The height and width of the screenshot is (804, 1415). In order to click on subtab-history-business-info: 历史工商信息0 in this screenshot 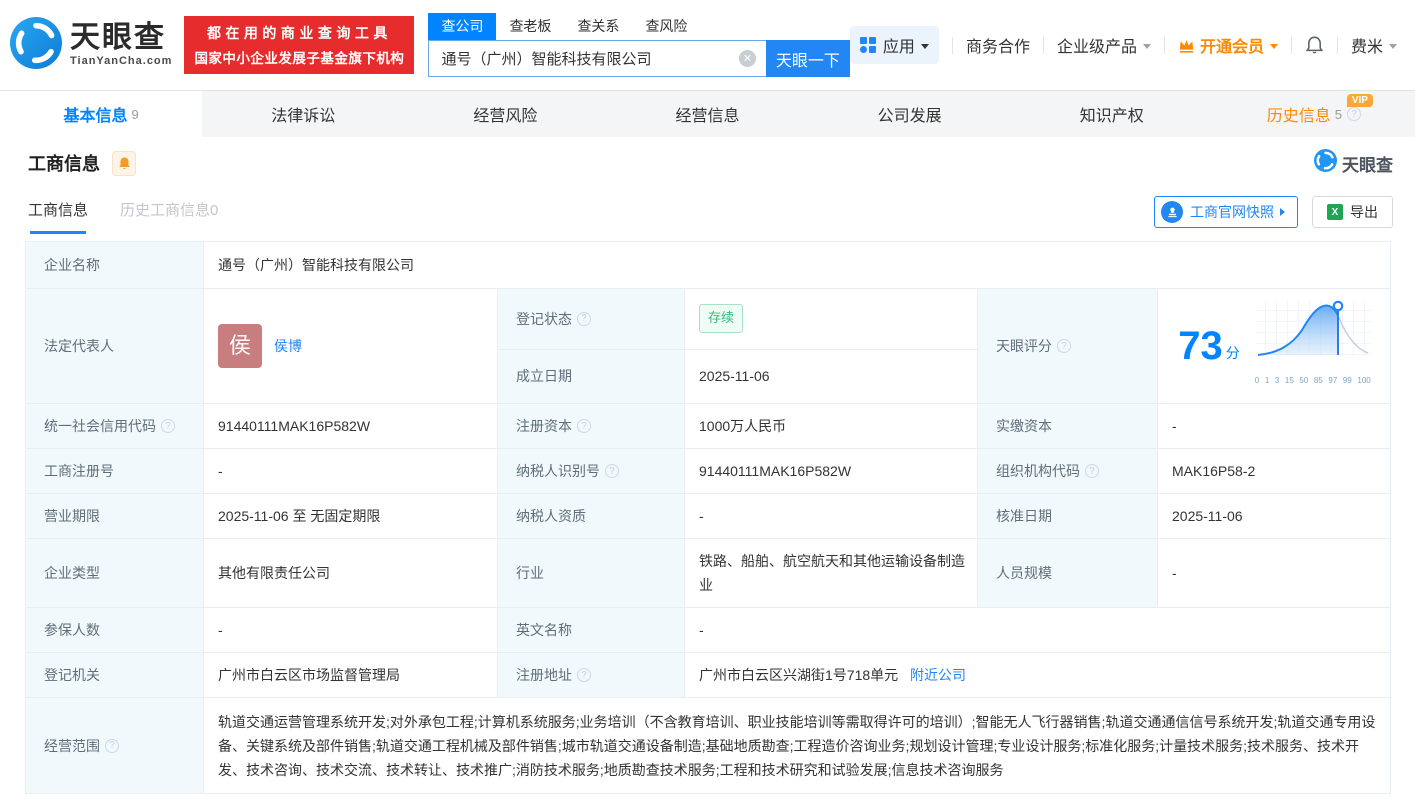, I will do `click(169, 216)`.